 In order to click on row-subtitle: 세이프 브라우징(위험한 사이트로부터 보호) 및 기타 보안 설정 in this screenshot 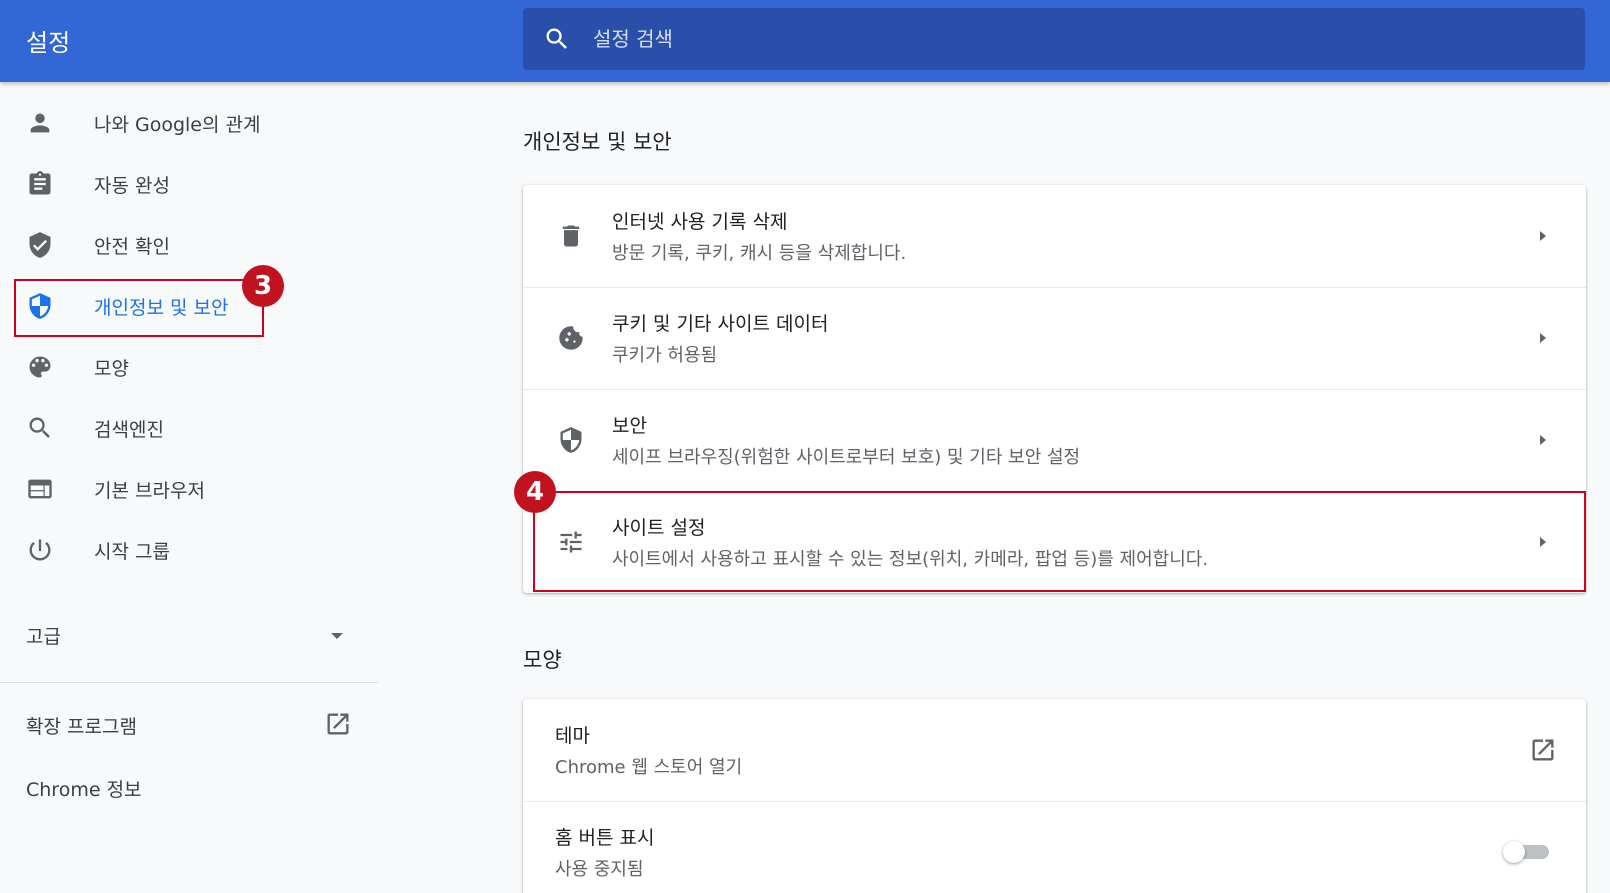, I will do `click(846, 457)`.